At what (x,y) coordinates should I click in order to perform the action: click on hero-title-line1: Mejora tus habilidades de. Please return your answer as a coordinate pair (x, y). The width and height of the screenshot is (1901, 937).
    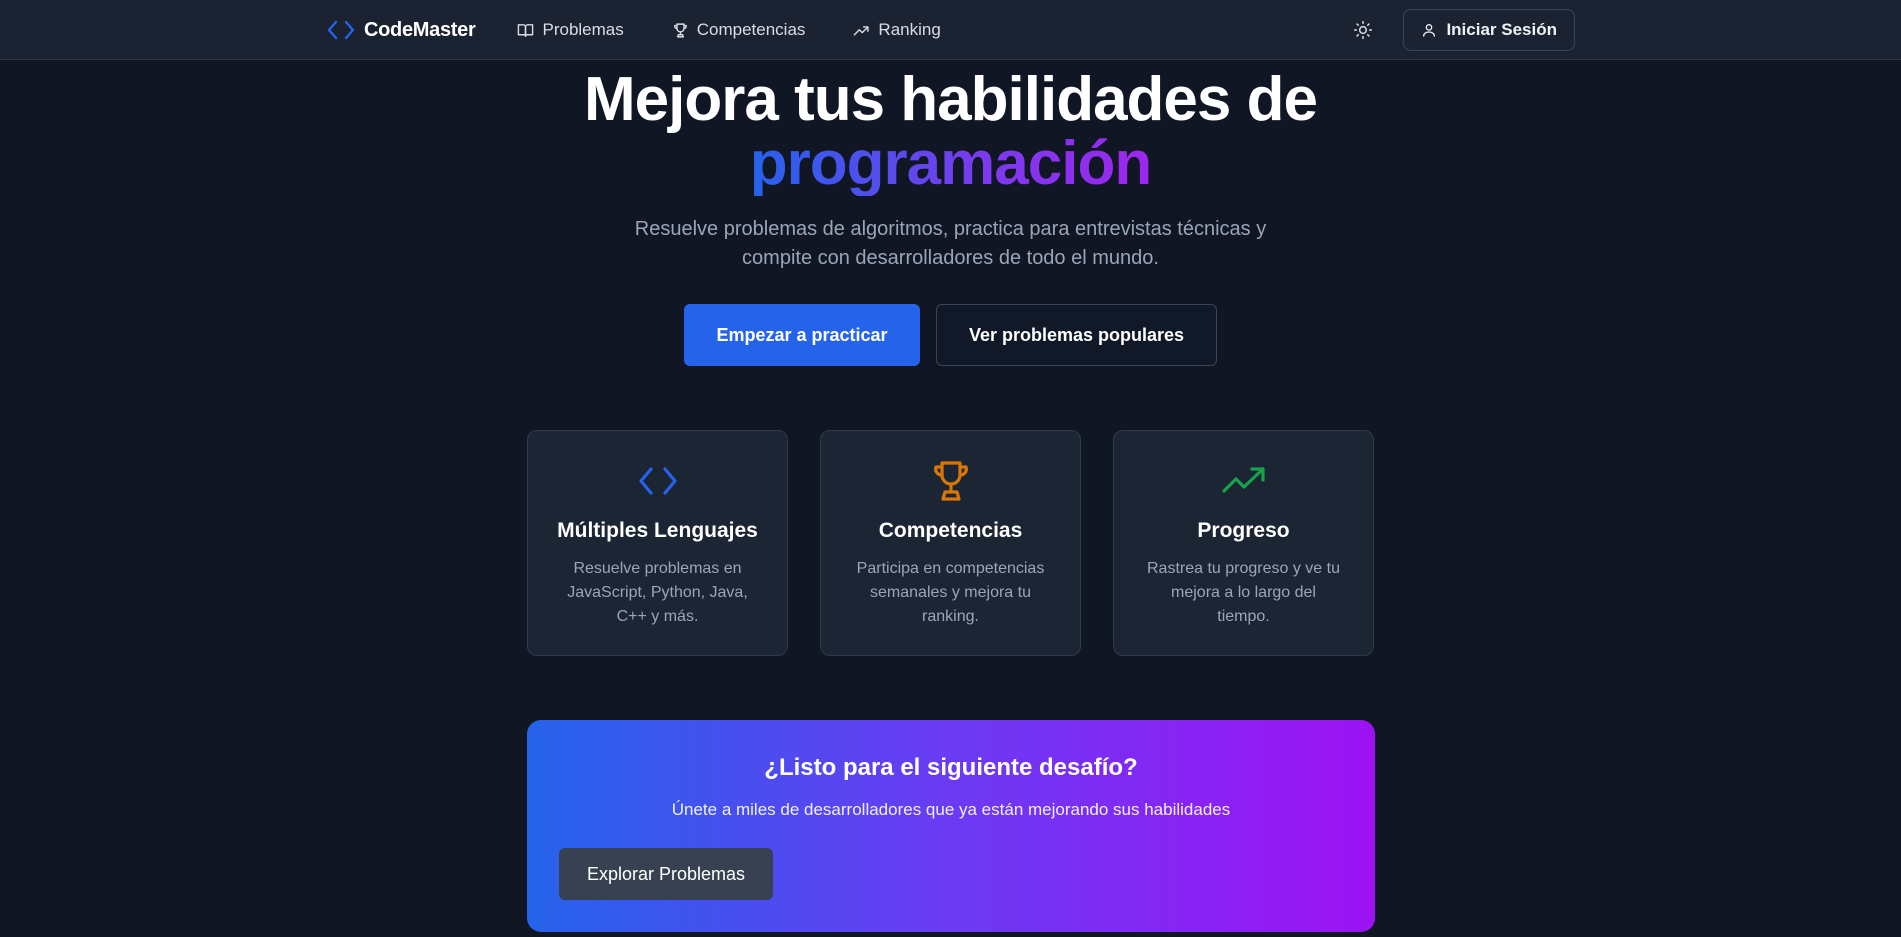
    Looking at the image, I should click on (951, 99).